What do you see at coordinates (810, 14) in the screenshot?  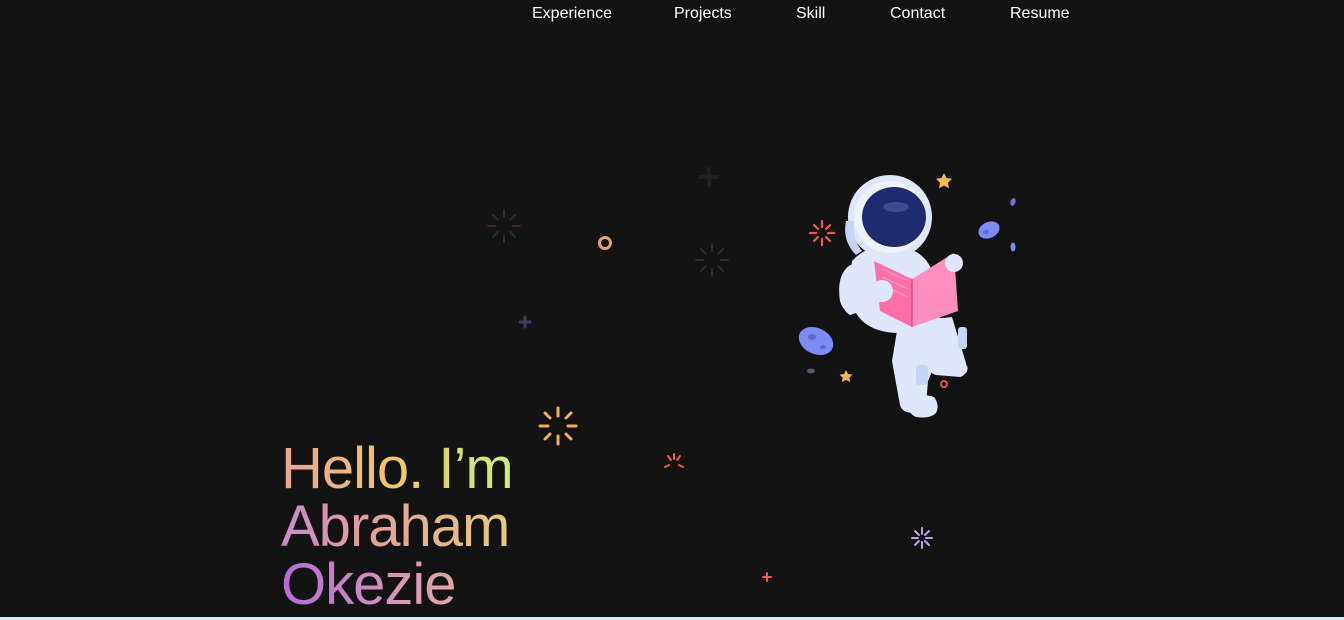 I see `nav-link-skill: Skill` at bounding box center [810, 14].